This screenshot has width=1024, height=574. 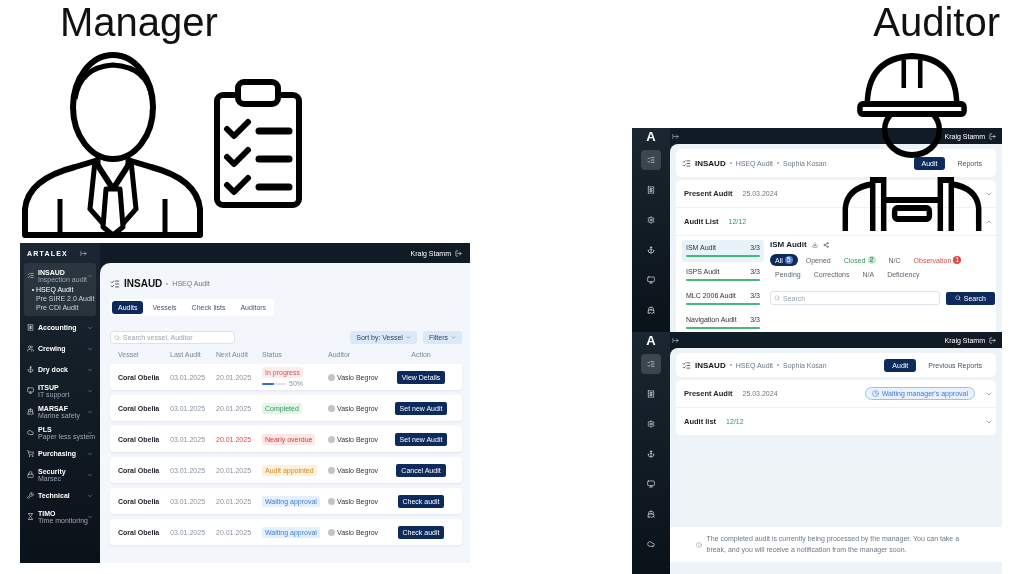 I want to click on cart-icon, so click(x=30, y=453).